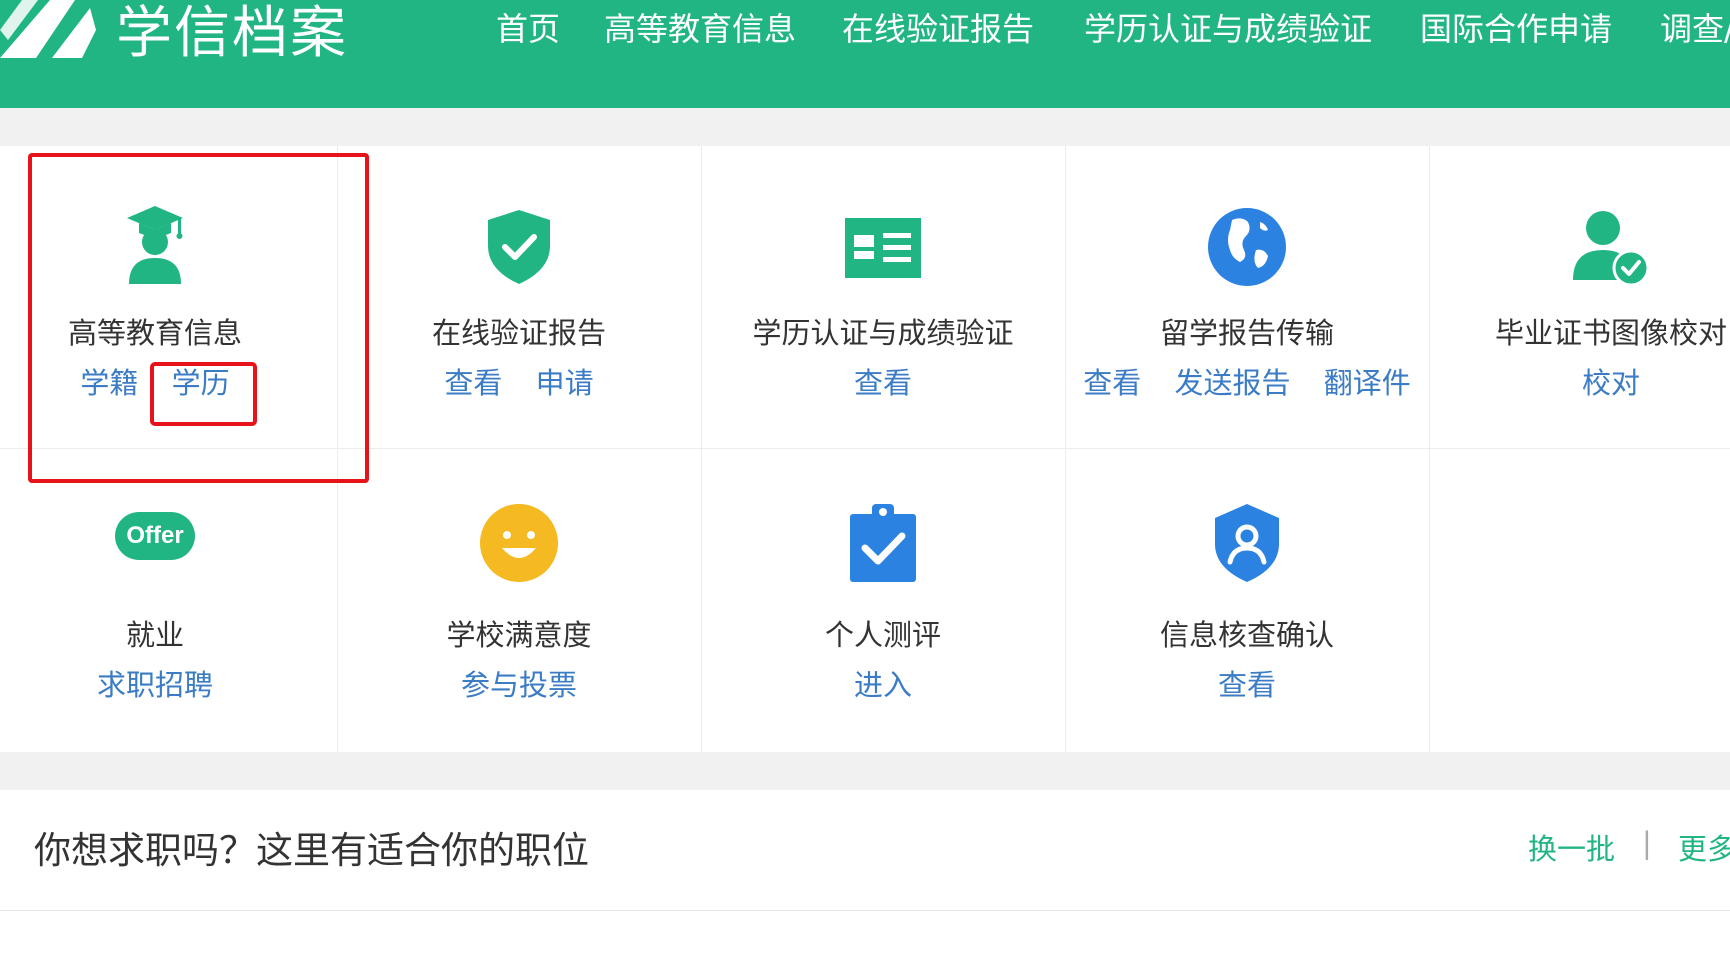  What do you see at coordinates (1516, 29) in the screenshot?
I see `nav-international-cooperation: 国际合作申请` at bounding box center [1516, 29].